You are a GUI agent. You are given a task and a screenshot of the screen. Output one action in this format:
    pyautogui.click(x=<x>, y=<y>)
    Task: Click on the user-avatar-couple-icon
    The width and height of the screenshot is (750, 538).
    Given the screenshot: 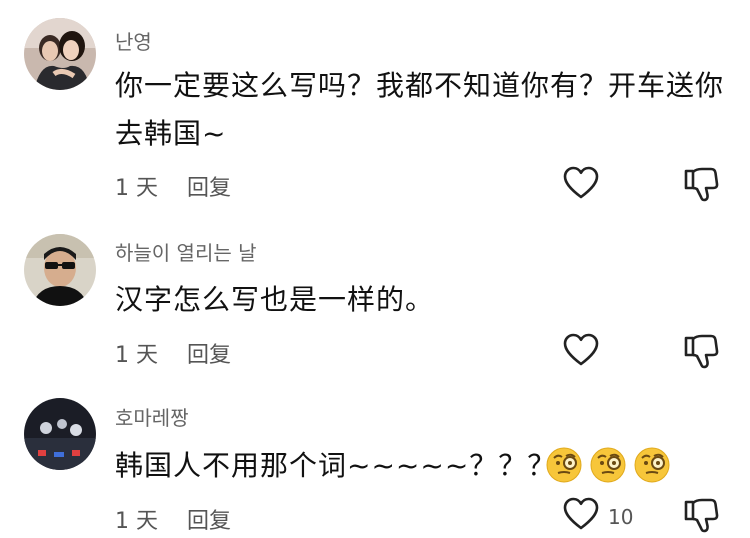 What is the action you would take?
    pyautogui.click(x=60, y=54)
    